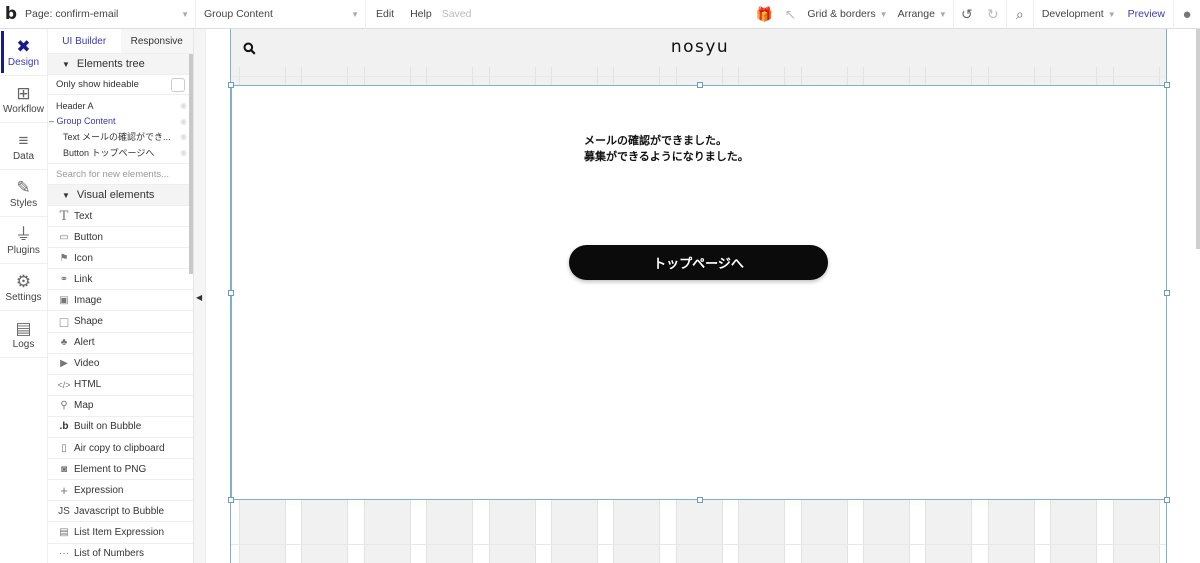  I want to click on confirmation-message: メールの確認ができました。 募集ができるようになりました。, so click(666, 149).